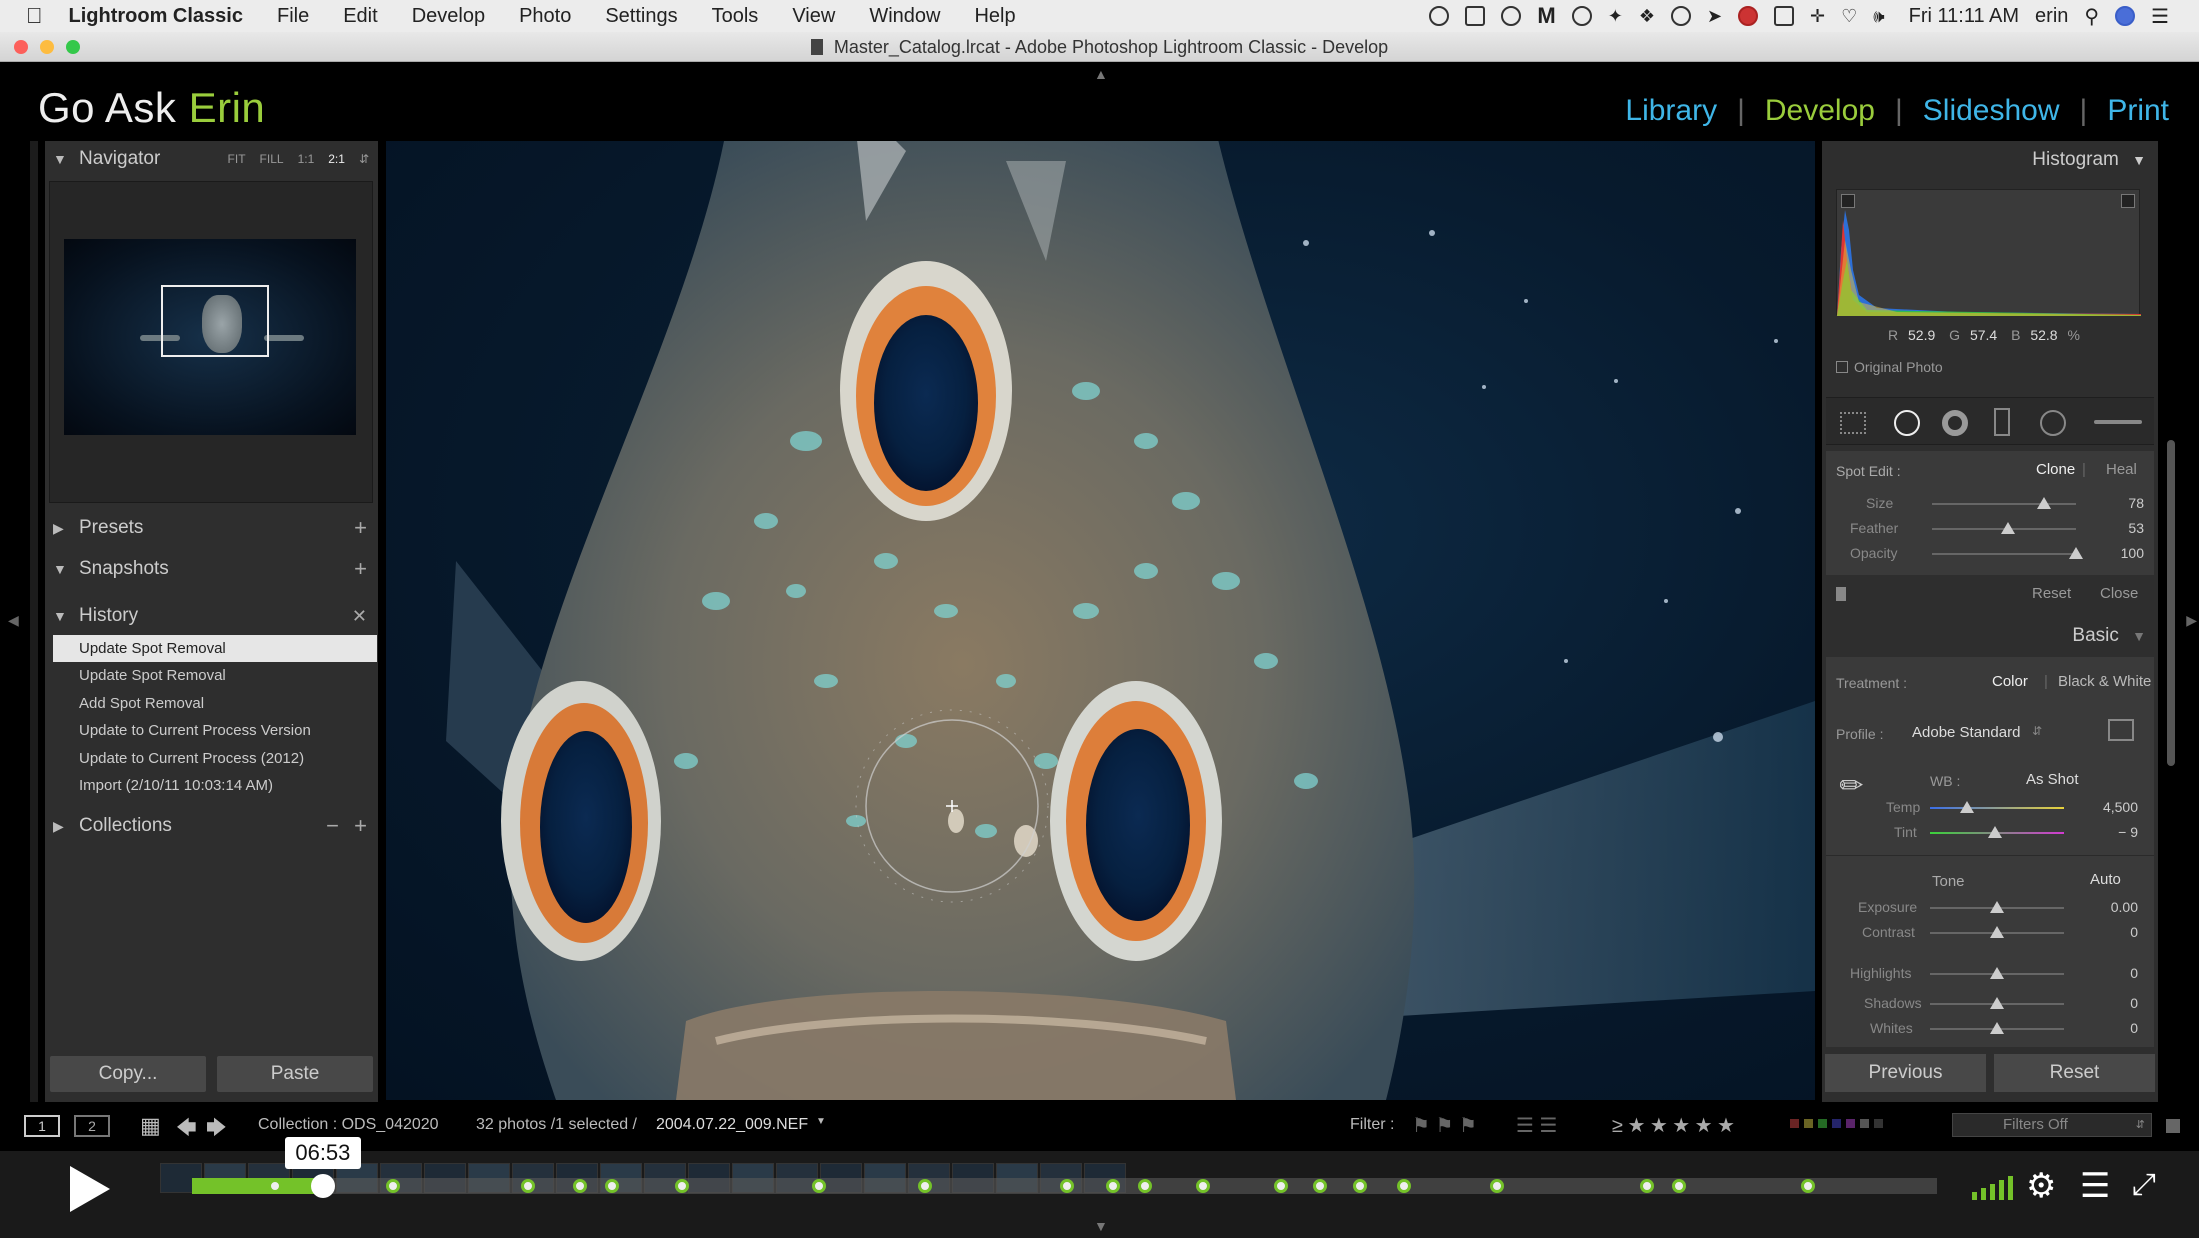  Describe the element at coordinates (156, 16) in the screenshot. I see `menu-app-name: Lightroom Classic` at that location.